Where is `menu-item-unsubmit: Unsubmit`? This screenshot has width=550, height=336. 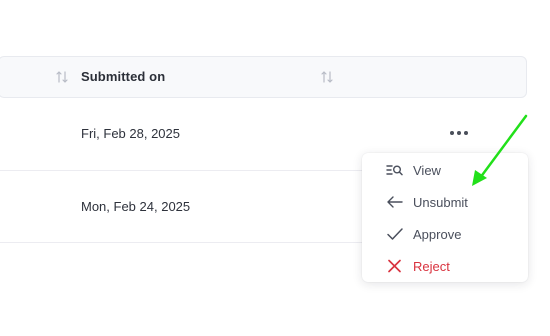 menu-item-unsubmit: Unsubmit is located at coordinates (445, 202).